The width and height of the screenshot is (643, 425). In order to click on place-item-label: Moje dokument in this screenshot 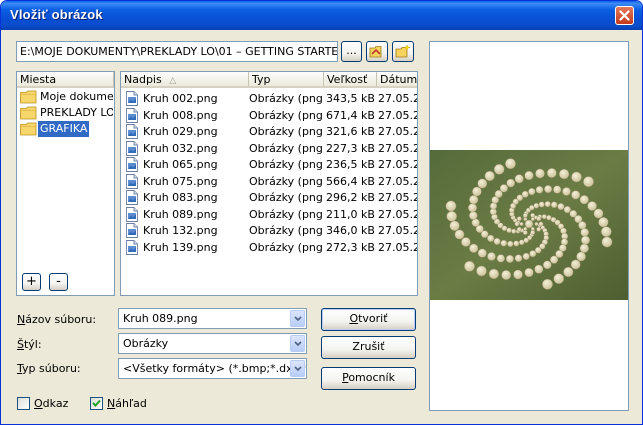, I will do `click(76, 96)`.